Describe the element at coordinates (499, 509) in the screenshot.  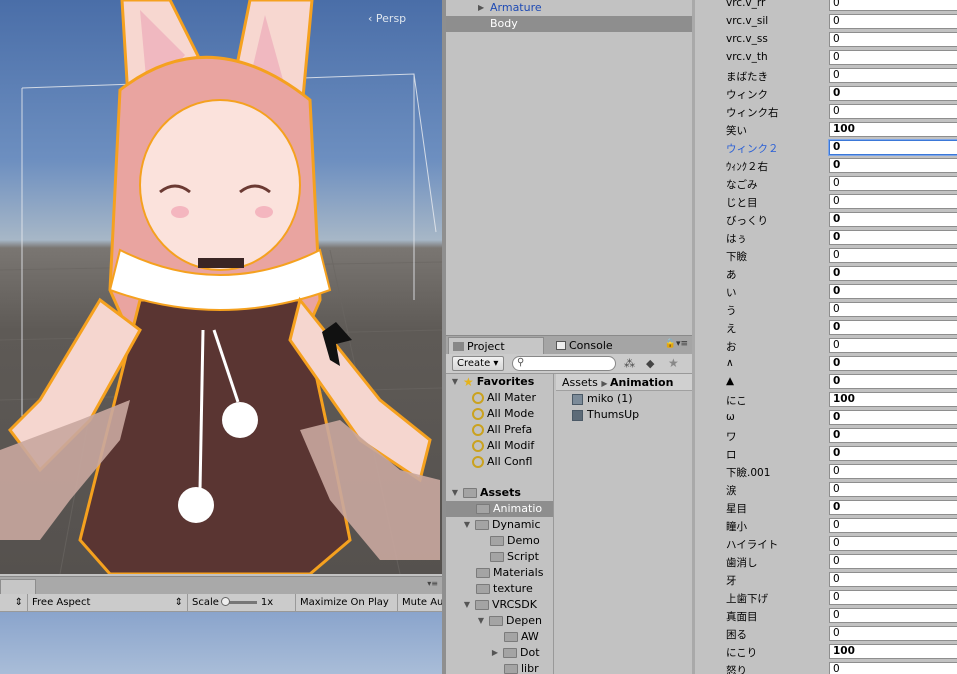
I see `tree-item-animation: Animatio` at that location.